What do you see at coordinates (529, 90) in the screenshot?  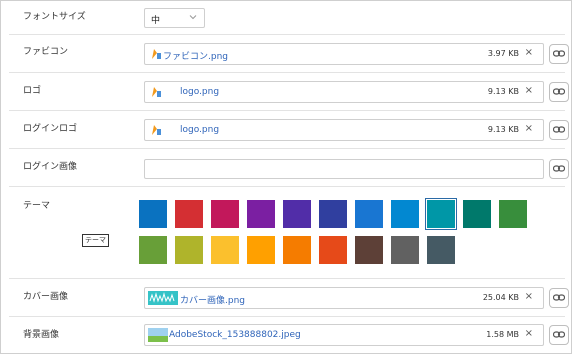 I see `logo-clear-button: ×` at bounding box center [529, 90].